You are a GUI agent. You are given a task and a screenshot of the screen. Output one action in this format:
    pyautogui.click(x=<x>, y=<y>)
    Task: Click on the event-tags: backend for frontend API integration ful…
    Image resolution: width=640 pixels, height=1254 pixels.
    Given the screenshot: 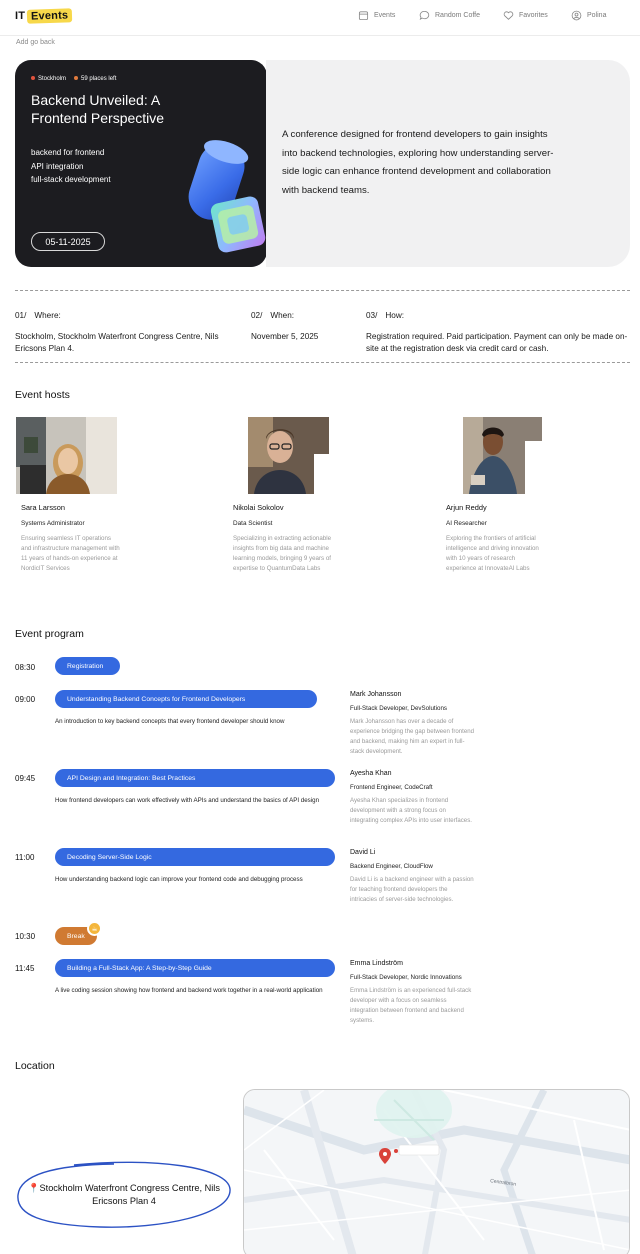 What is the action you would take?
    pyautogui.click(x=71, y=166)
    